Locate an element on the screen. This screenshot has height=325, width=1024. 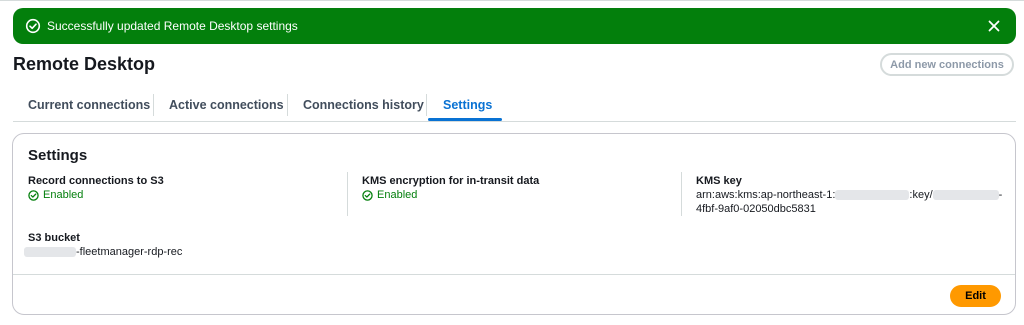
s3-bucket-value: -fleetmanager-rdp-rec is located at coordinates (103, 252).